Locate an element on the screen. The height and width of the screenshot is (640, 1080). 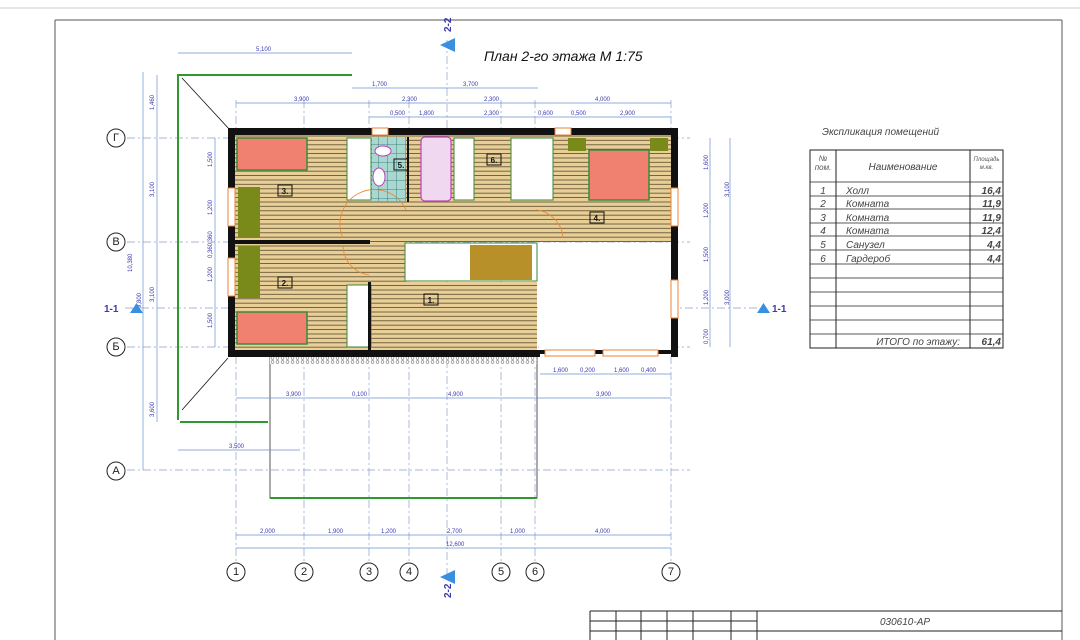
svg-text: 6 is located at coordinates (823, 259).